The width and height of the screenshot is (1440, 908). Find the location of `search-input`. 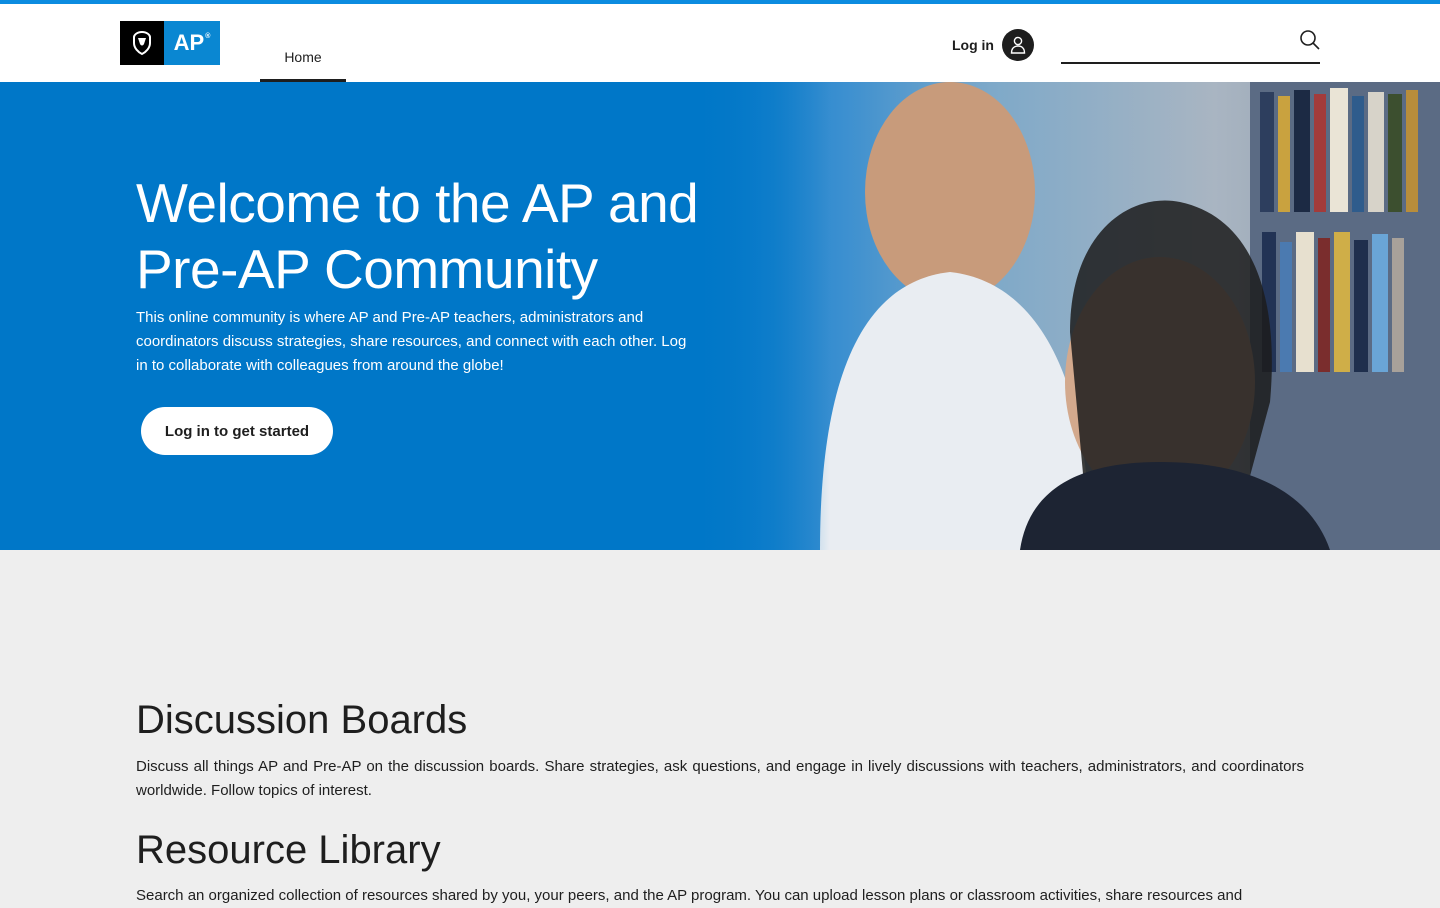

search-input is located at coordinates (1175, 42).